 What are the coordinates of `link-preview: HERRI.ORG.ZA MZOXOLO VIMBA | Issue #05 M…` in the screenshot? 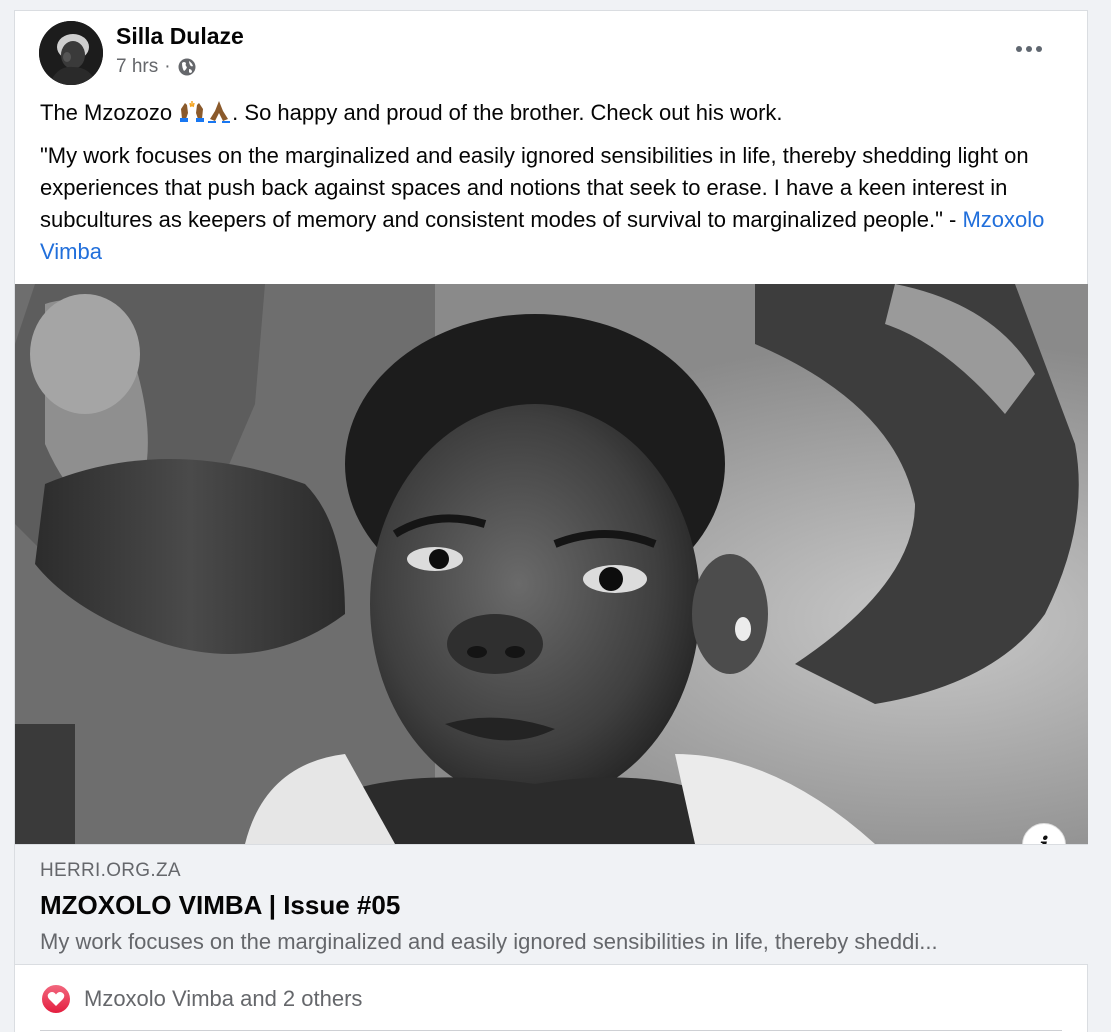 It's located at (551, 904).